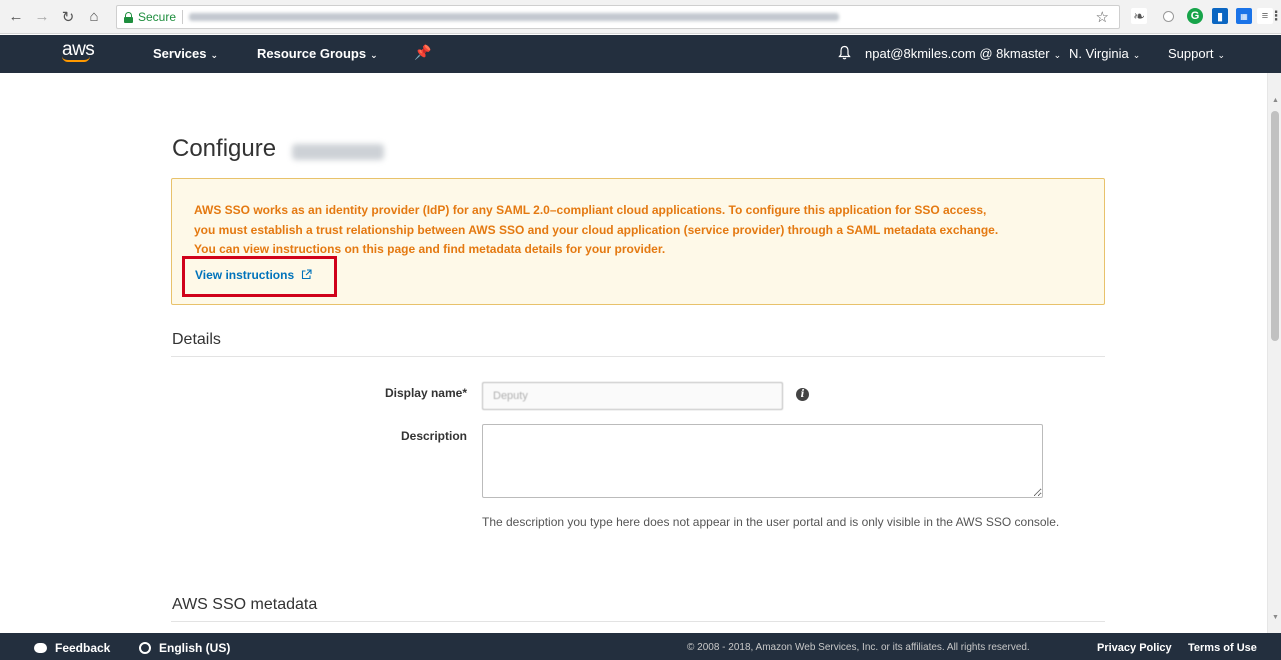  What do you see at coordinates (157, 17) in the screenshot?
I see `secure-label: Secure` at bounding box center [157, 17].